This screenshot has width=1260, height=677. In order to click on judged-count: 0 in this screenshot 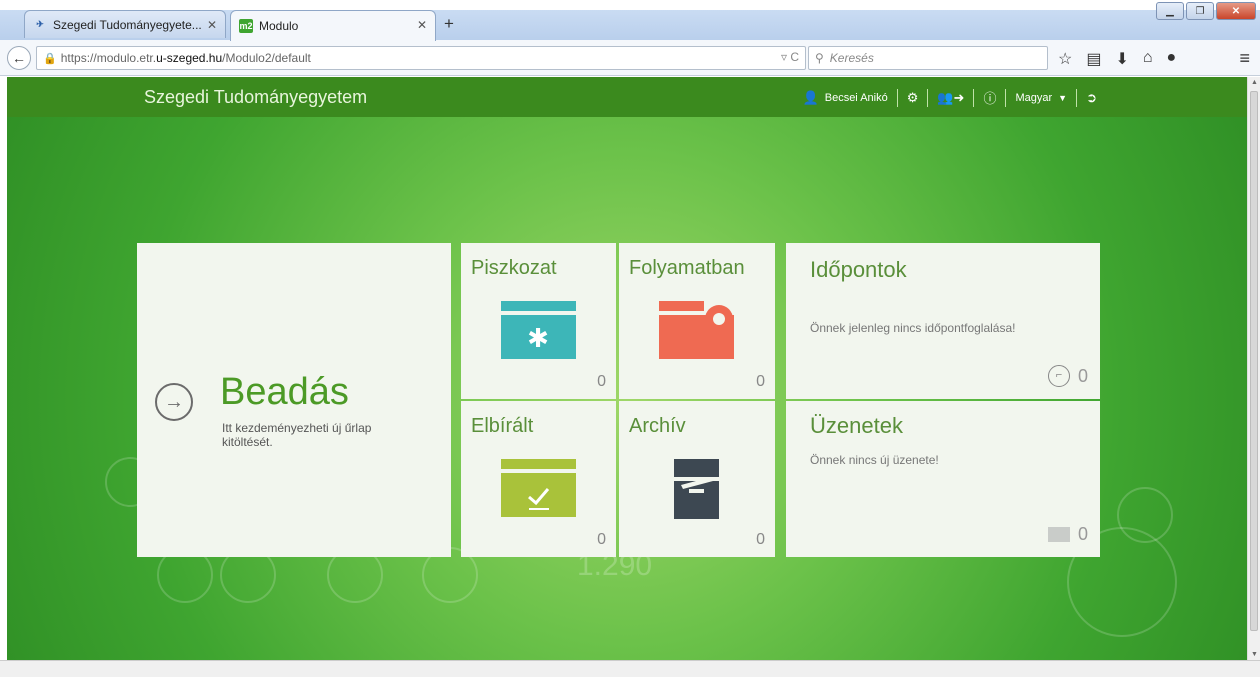, I will do `click(601, 539)`.